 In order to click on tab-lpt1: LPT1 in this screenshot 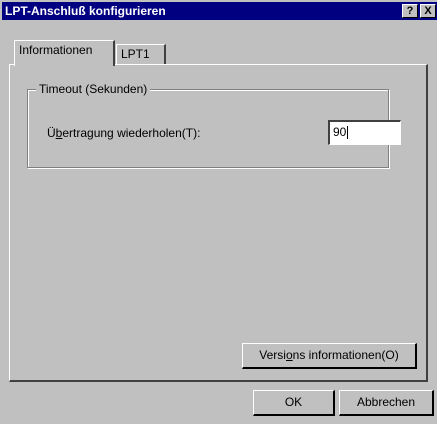, I will do `click(141, 54)`.